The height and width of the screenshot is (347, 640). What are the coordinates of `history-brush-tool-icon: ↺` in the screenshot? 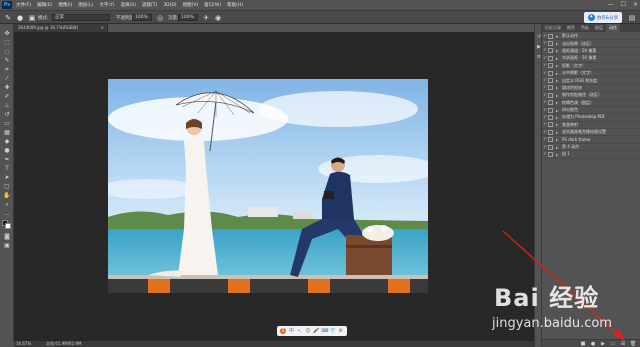 It's located at (7, 114).